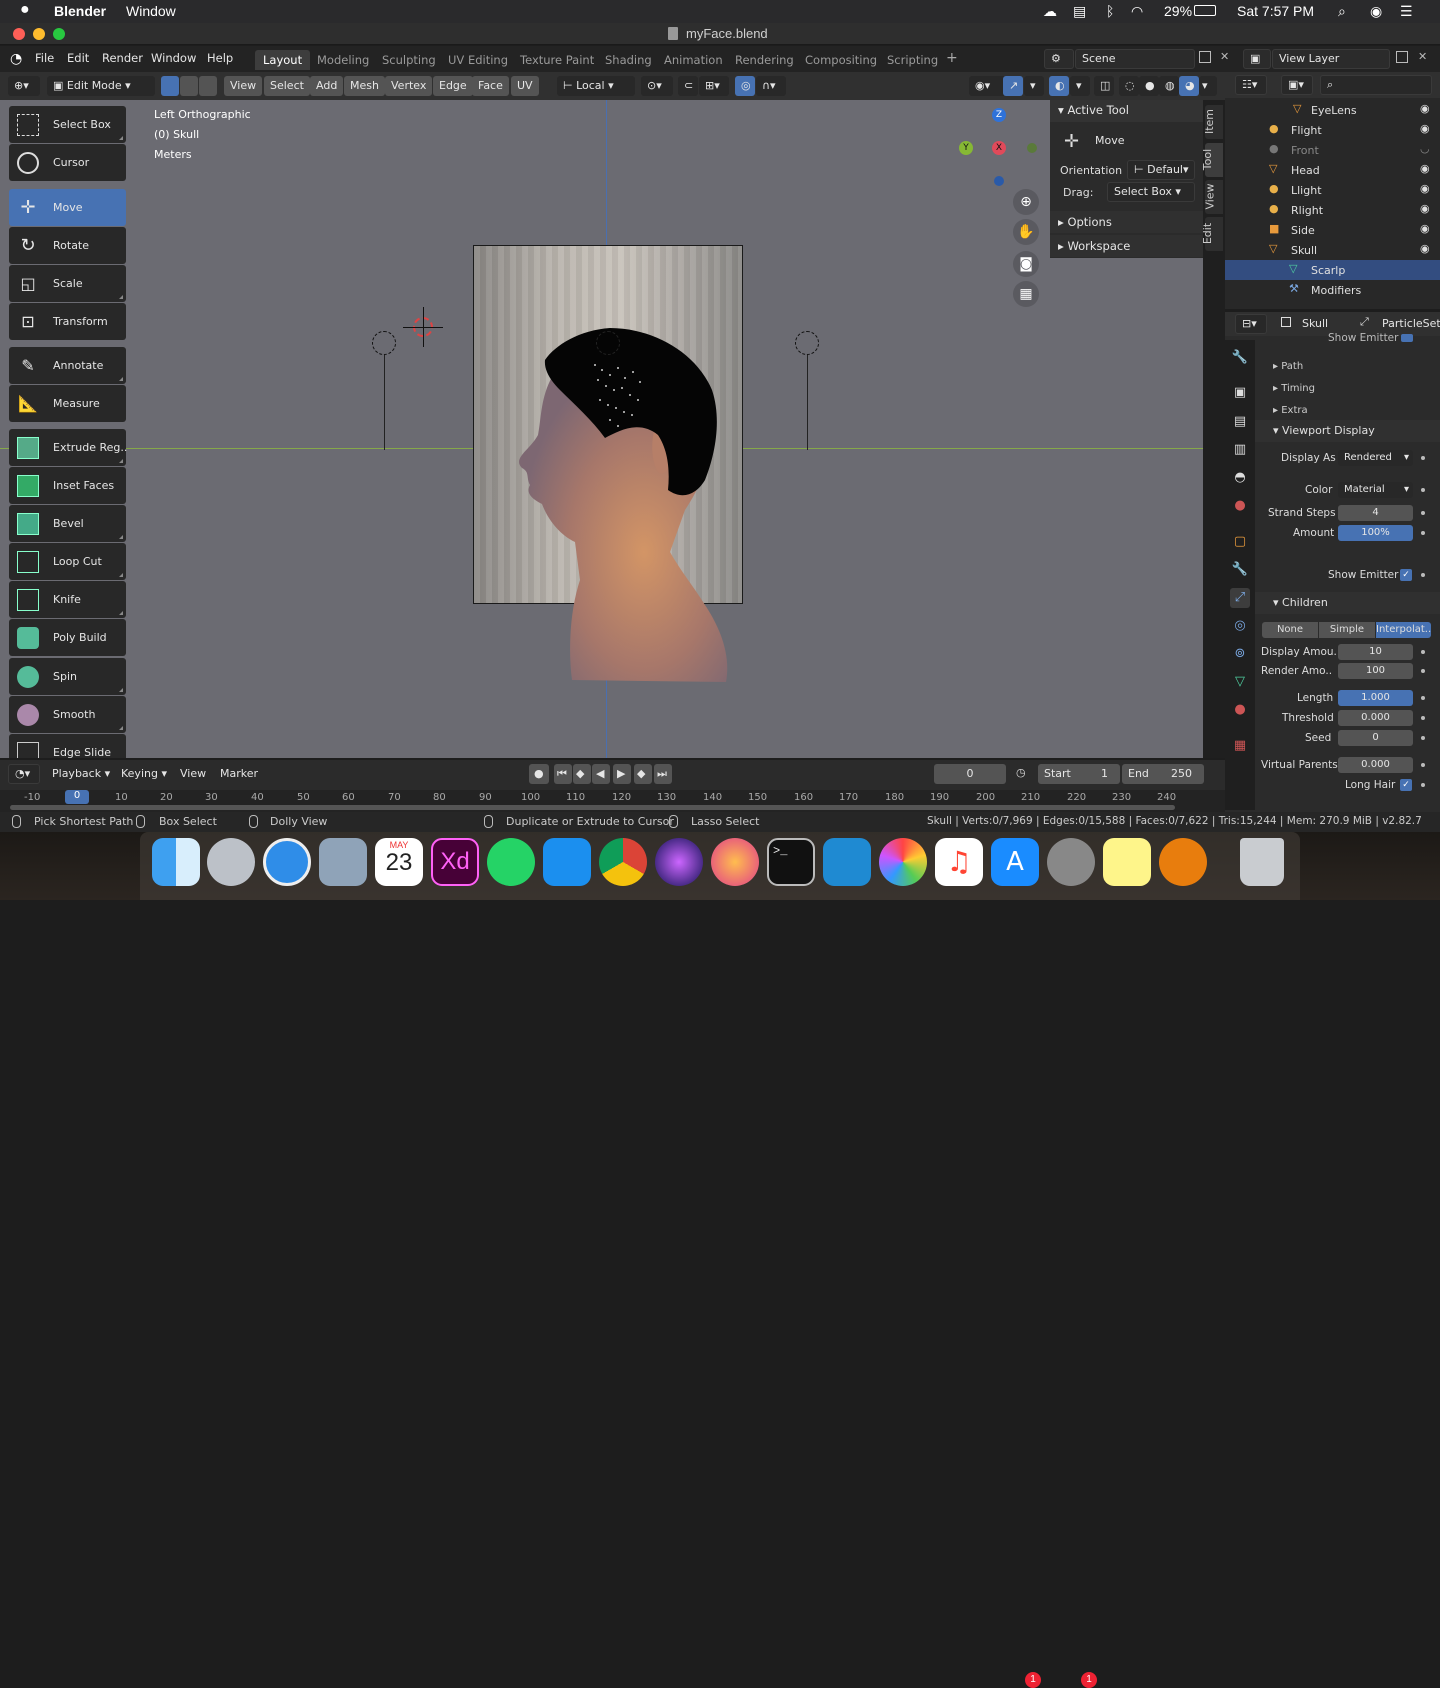 The height and width of the screenshot is (1688, 1440). I want to click on modifier-props-icon: 🔧, so click(1240, 570).